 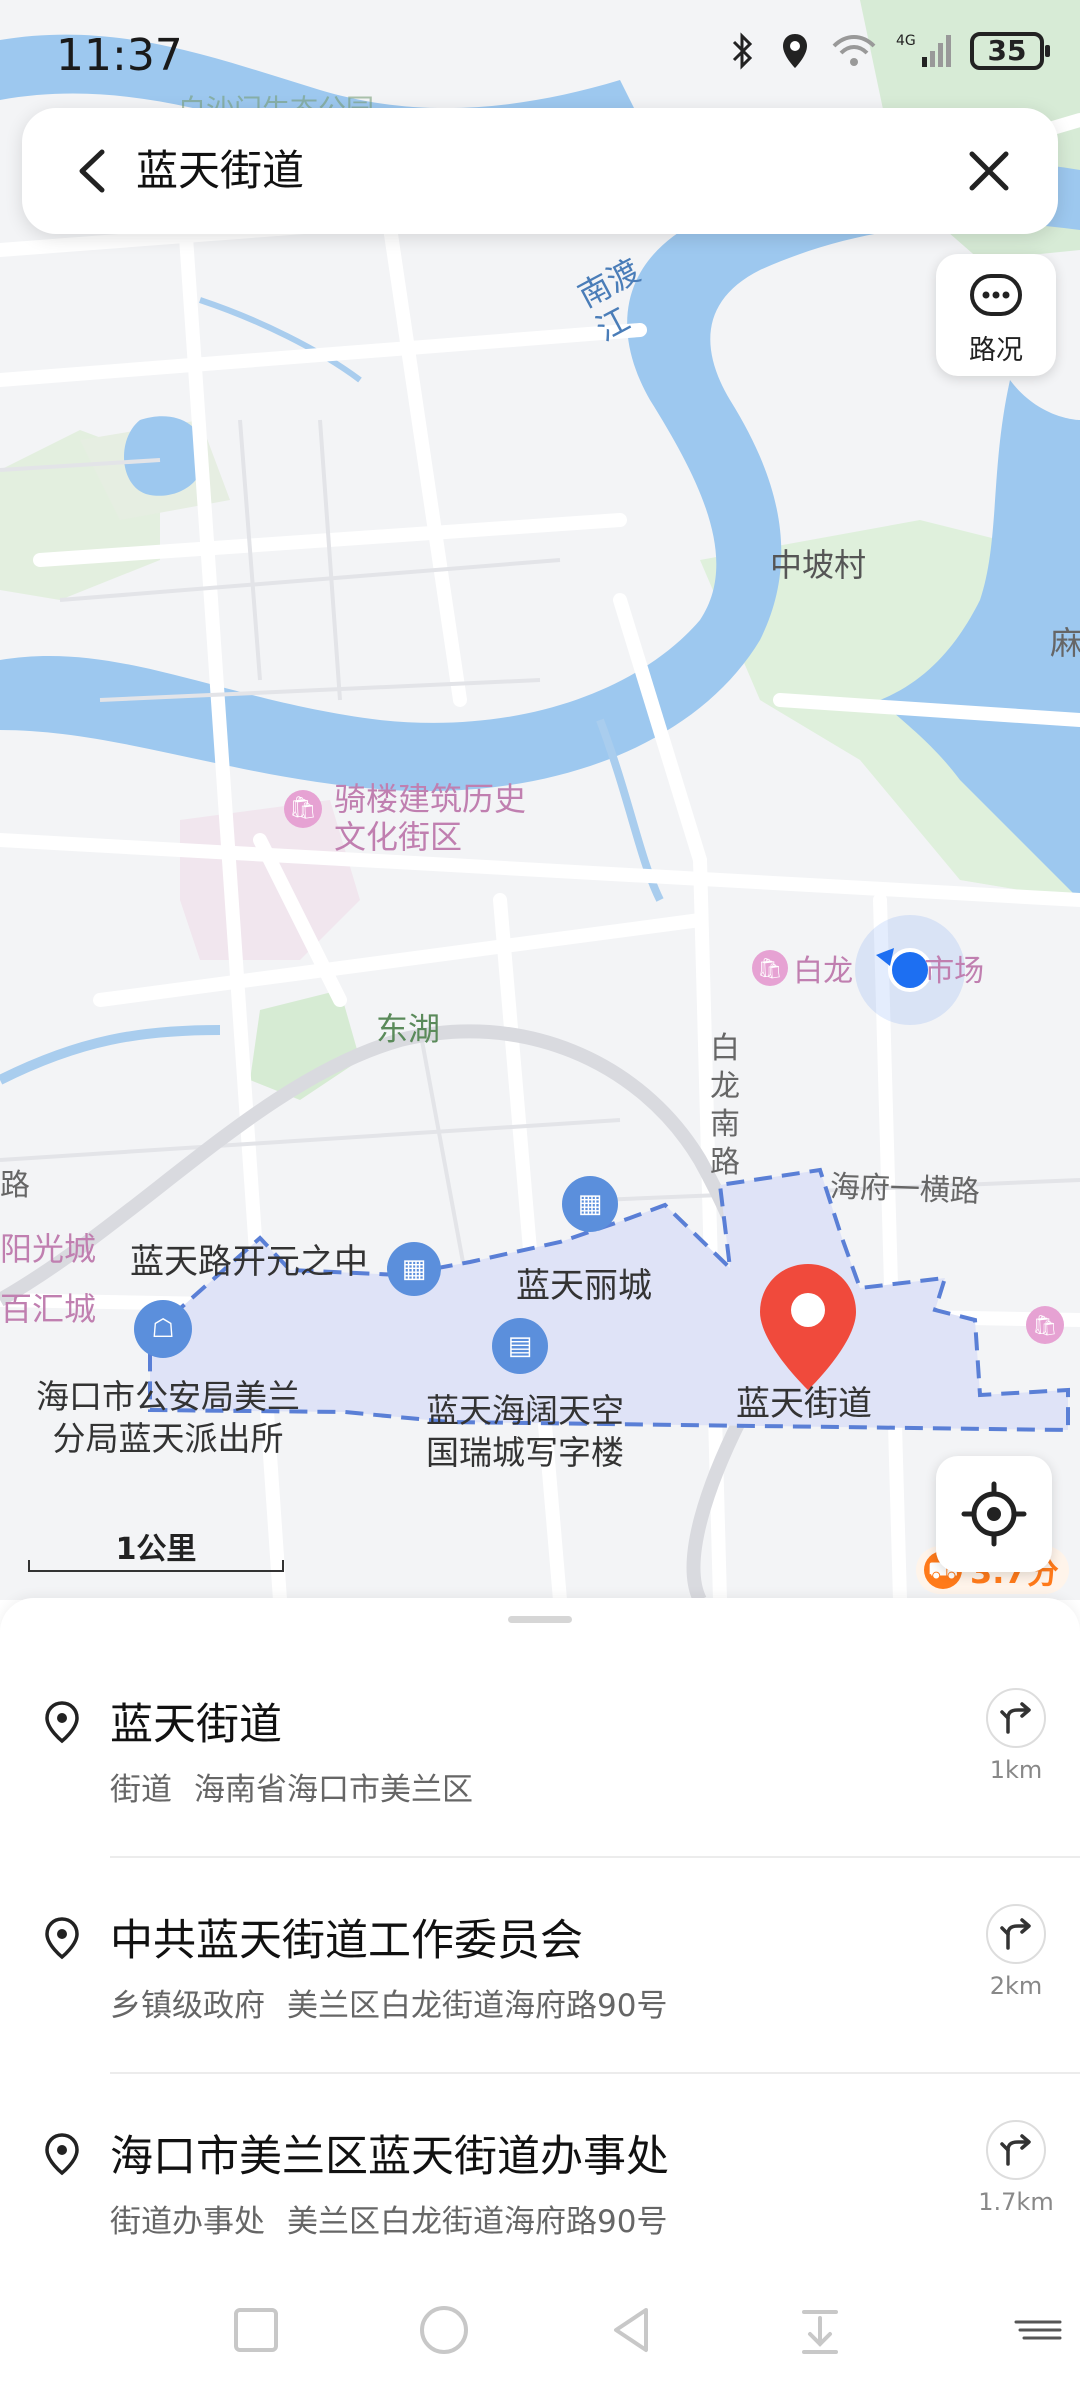 What do you see at coordinates (119, 55) in the screenshot?
I see `status-time: 11:37` at bounding box center [119, 55].